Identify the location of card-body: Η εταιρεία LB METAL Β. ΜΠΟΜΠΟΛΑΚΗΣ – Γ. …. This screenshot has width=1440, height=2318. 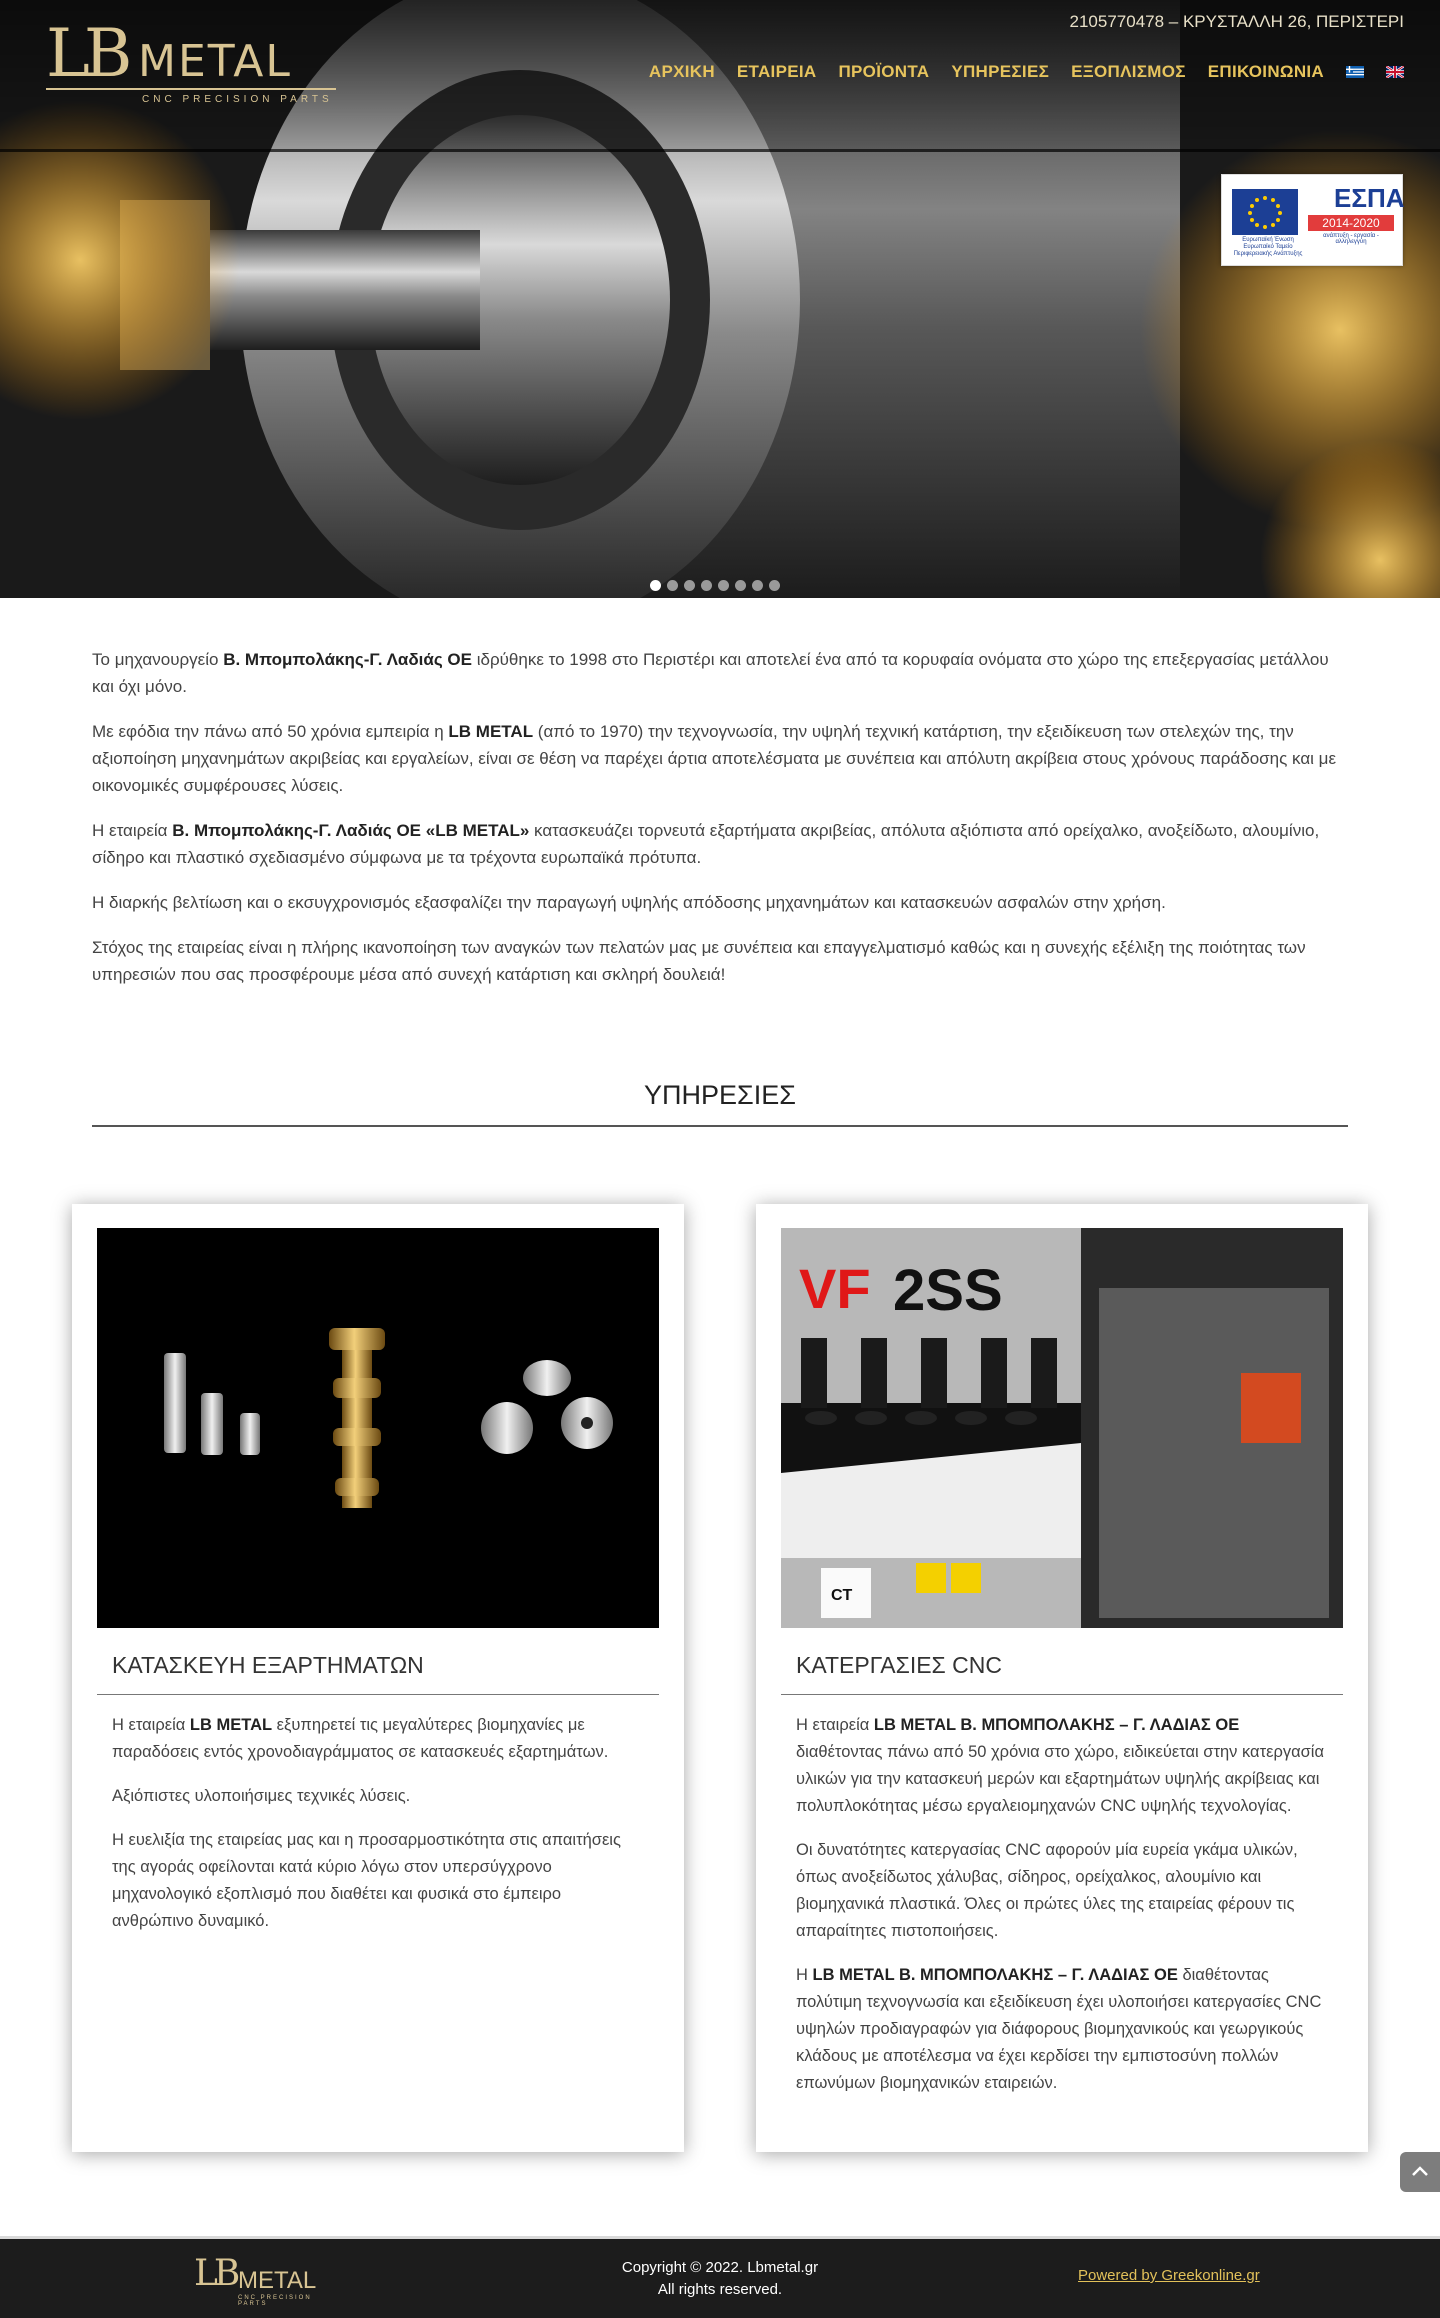
(1062, 1913).